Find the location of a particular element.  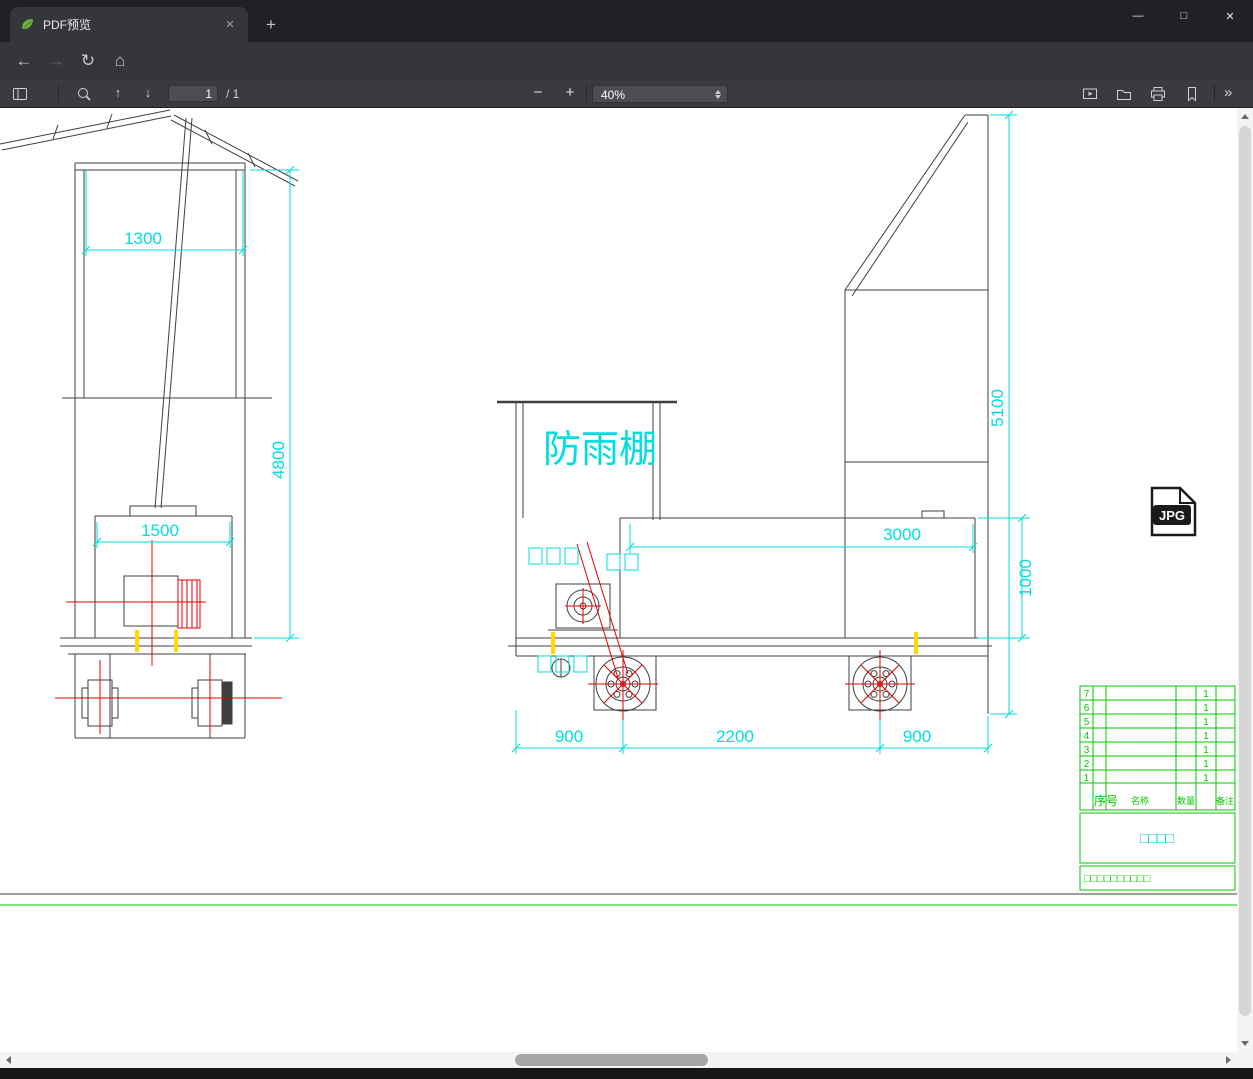

cad-front-view is located at coordinates (149, 424).